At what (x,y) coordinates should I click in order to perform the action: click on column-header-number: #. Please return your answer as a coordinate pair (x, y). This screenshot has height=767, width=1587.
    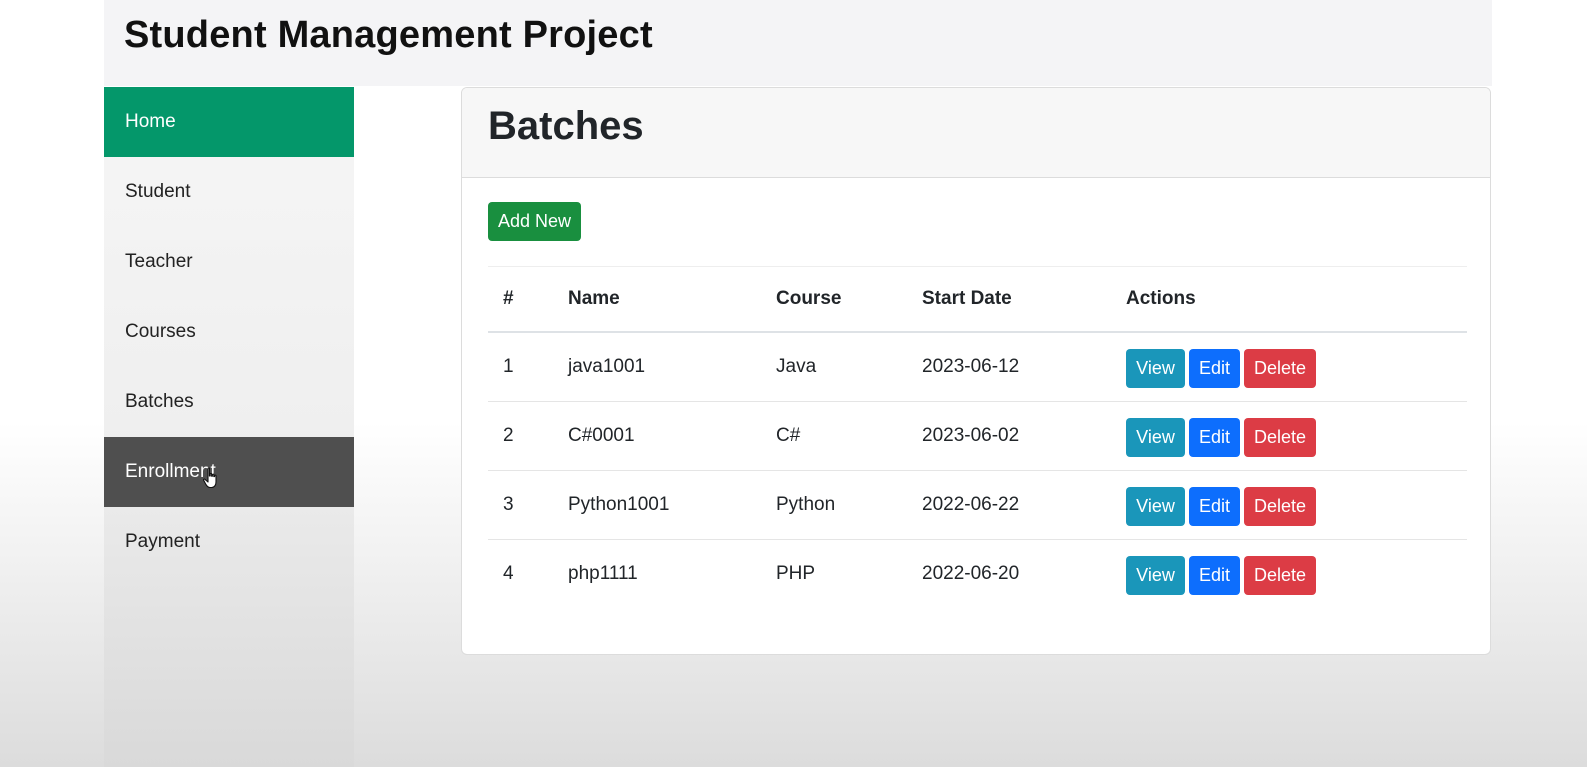
    Looking at the image, I should click on (528, 299).